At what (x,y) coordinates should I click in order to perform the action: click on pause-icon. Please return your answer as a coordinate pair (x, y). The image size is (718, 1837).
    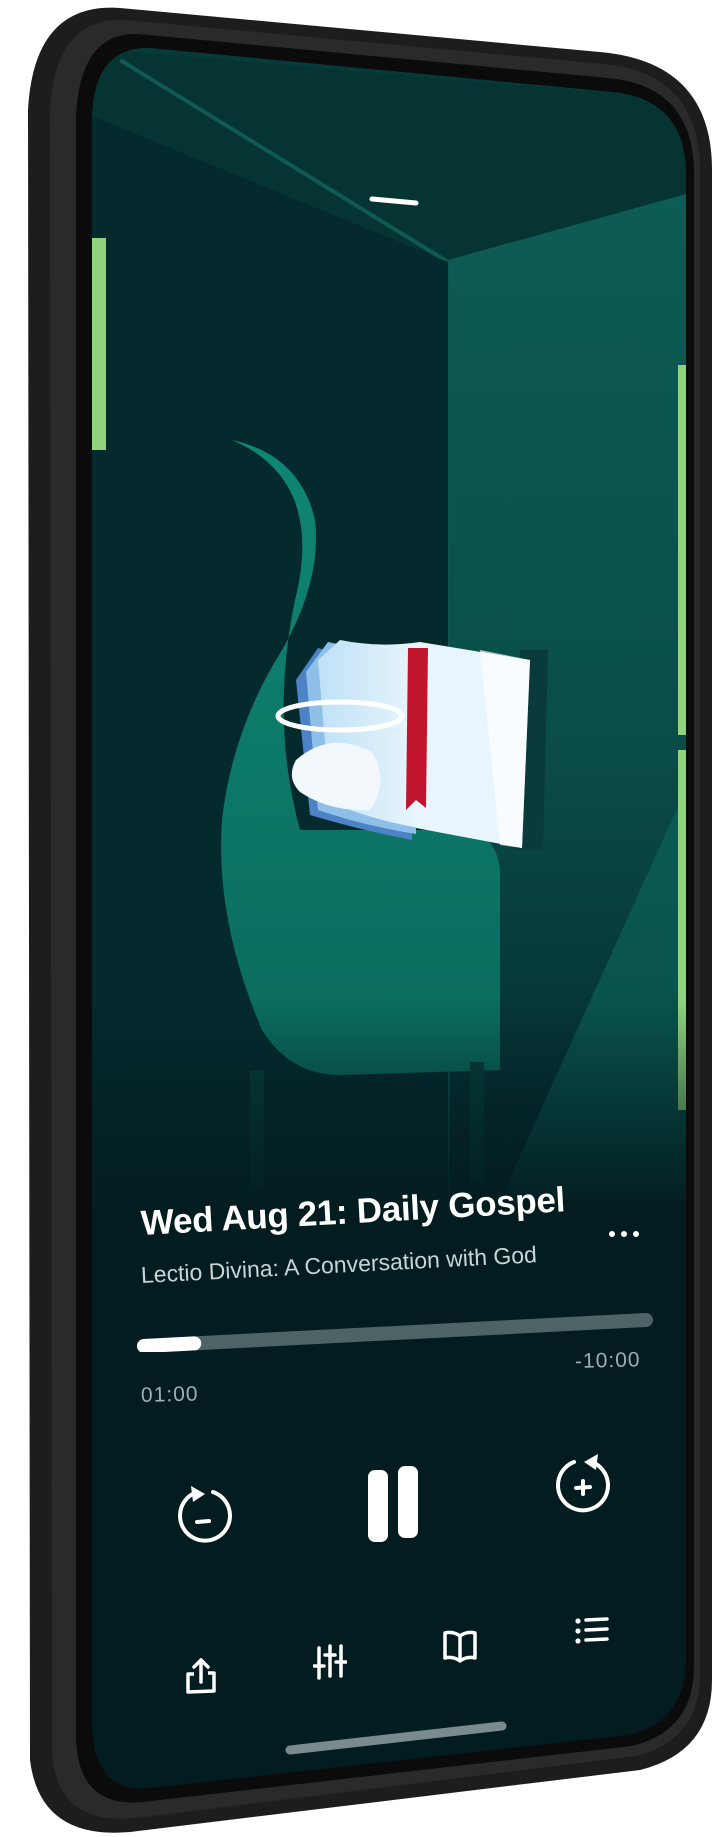
    Looking at the image, I should click on (393, 1504).